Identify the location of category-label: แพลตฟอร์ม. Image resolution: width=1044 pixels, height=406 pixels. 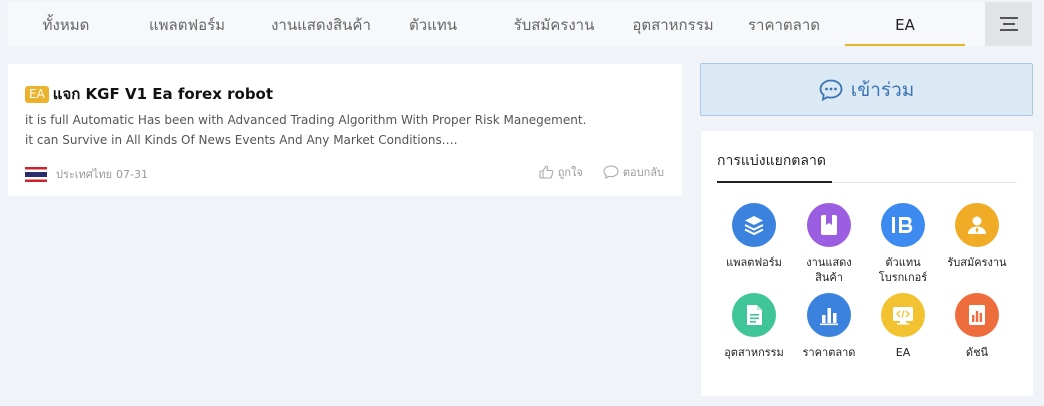
(754, 262).